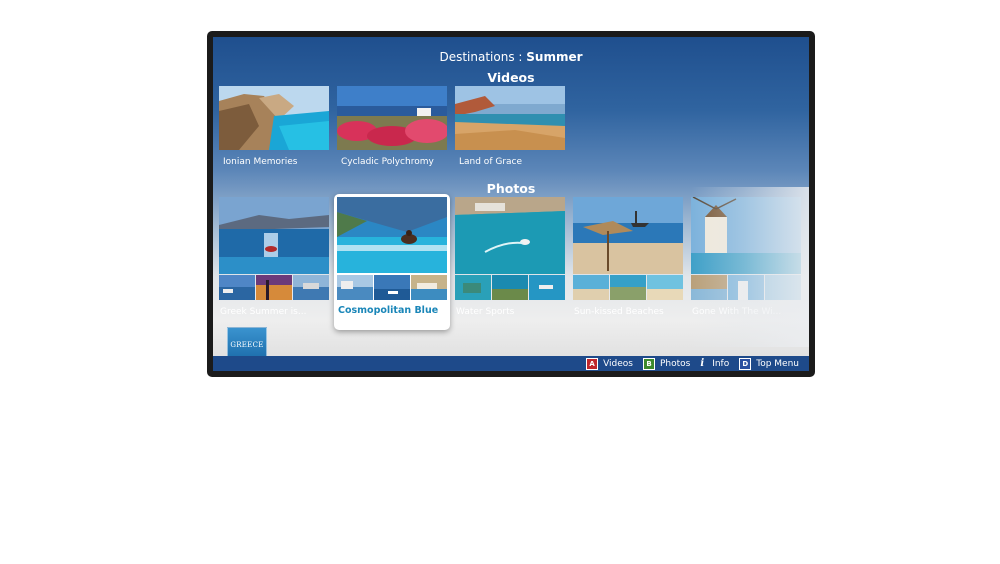 This screenshot has width=1000, height=564. What do you see at coordinates (511, 363) in the screenshot?
I see `bottom-menu-bar: A Videos B Photos i Info D Top Menu` at bounding box center [511, 363].